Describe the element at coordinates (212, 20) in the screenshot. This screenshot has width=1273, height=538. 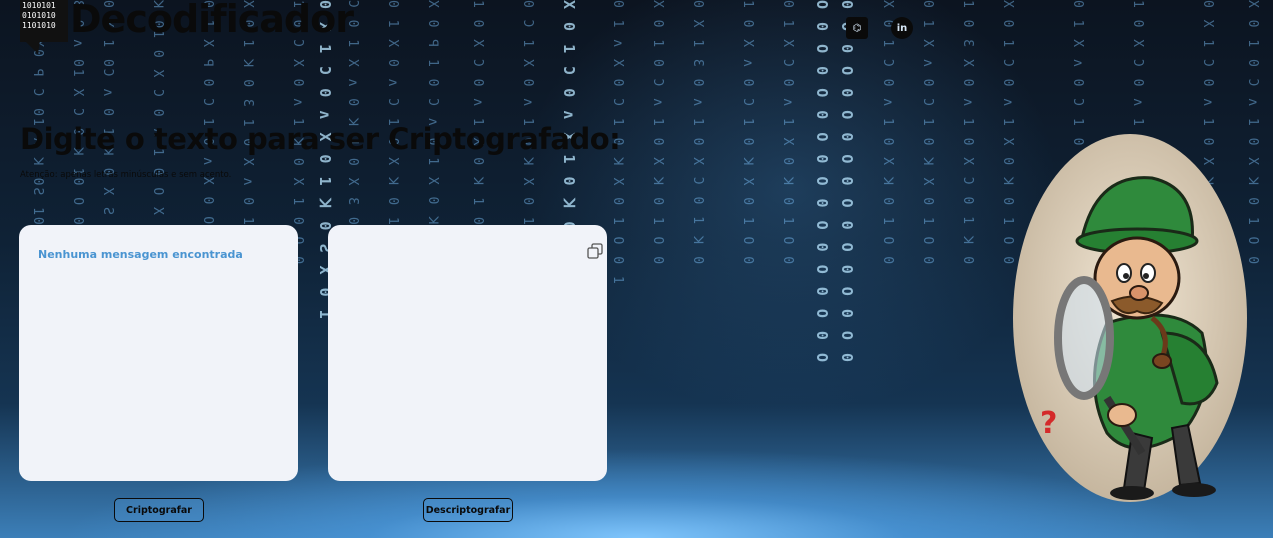
I see `brand-name: Decodificador` at that location.